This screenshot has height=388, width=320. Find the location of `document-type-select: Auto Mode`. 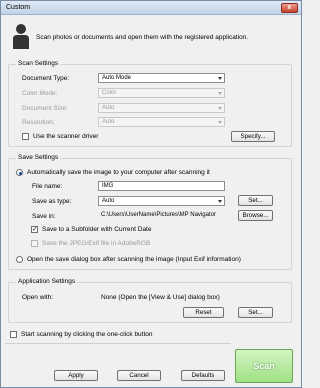

document-type-select: Auto Mode is located at coordinates (161, 78).